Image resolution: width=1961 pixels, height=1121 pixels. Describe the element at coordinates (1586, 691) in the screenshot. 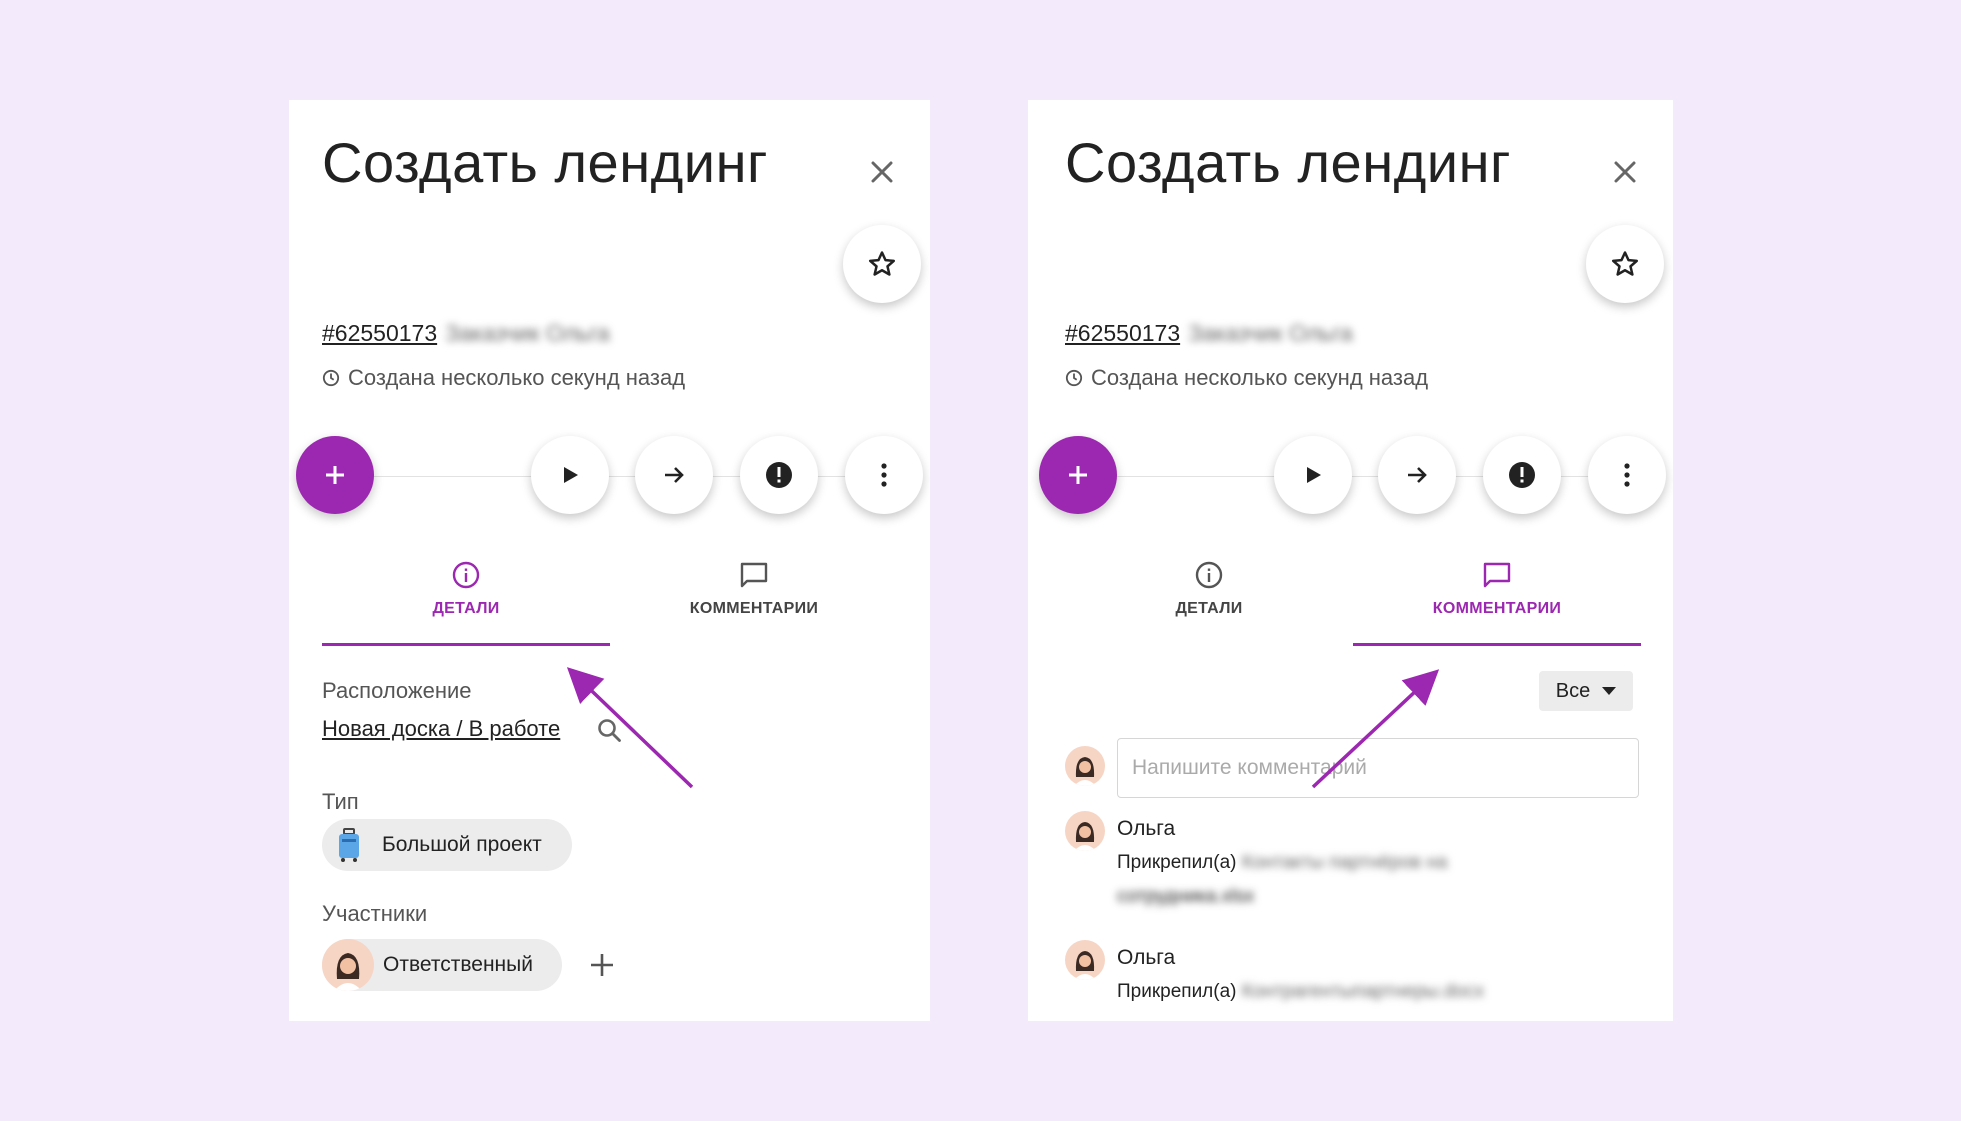

I see `comment-filter-select: Все` at that location.